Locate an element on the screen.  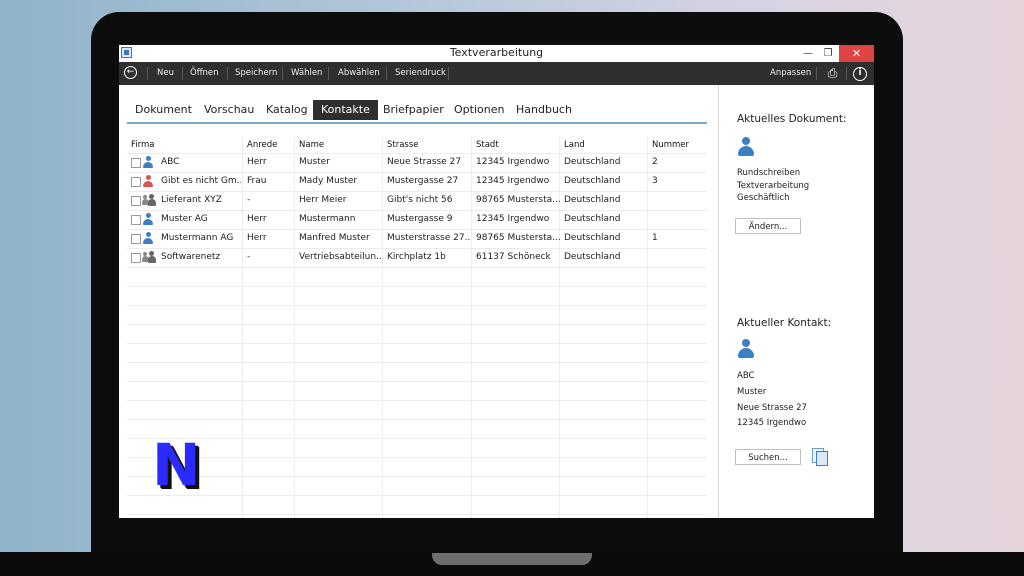
document-line: Textverarbeitung is located at coordinates (773, 186).